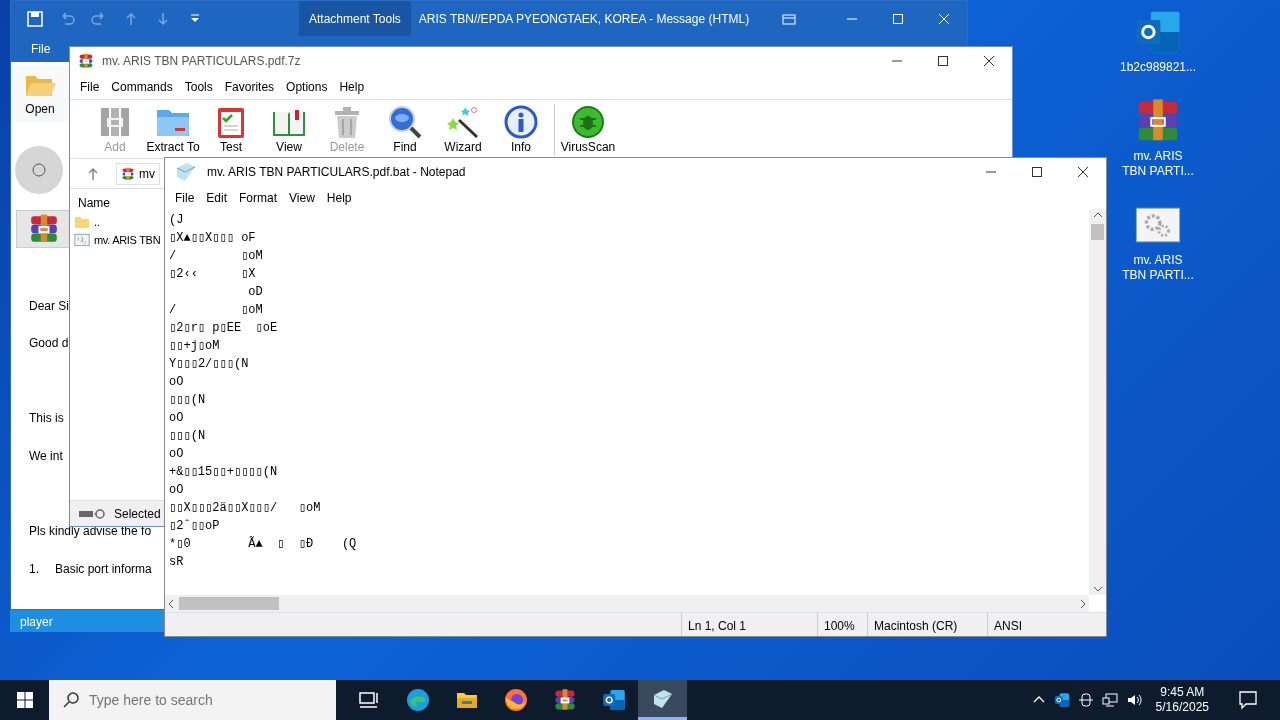  What do you see at coordinates (1097, 402) in the screenshot?
I see `vertical-scrollbar` at bounding box center [1097, 402].